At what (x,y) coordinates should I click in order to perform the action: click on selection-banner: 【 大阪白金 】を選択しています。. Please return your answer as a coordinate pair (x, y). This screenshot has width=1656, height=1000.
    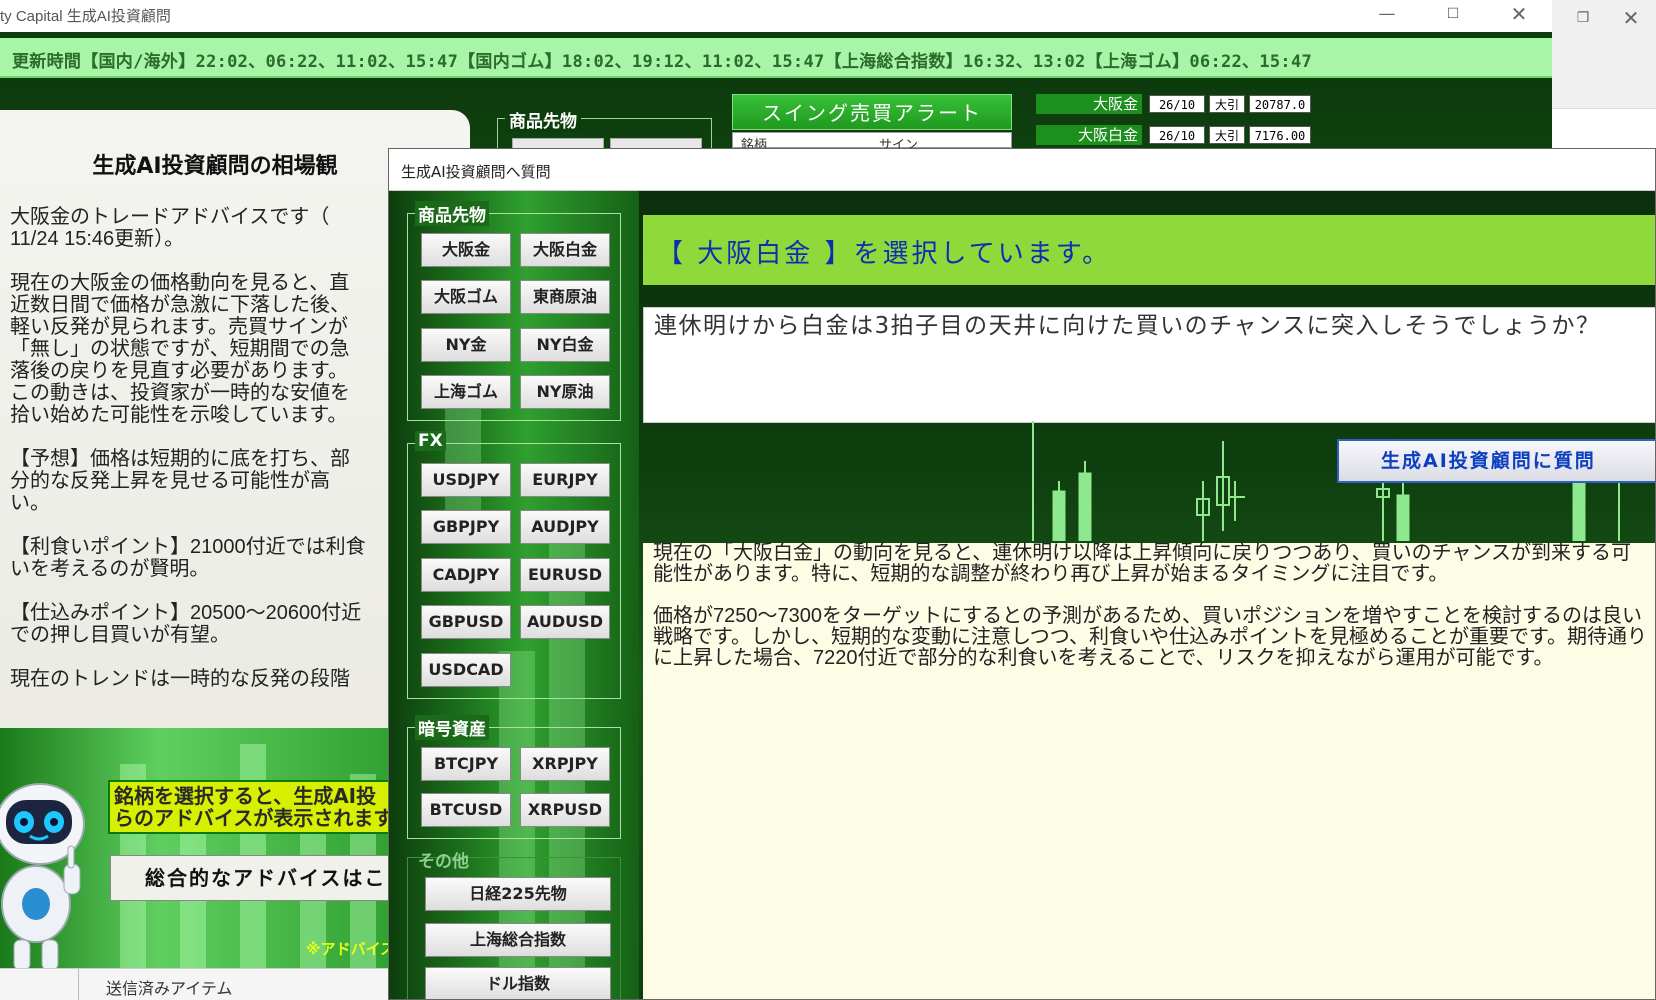
    Looking at the image, I should click on (1149, 250).